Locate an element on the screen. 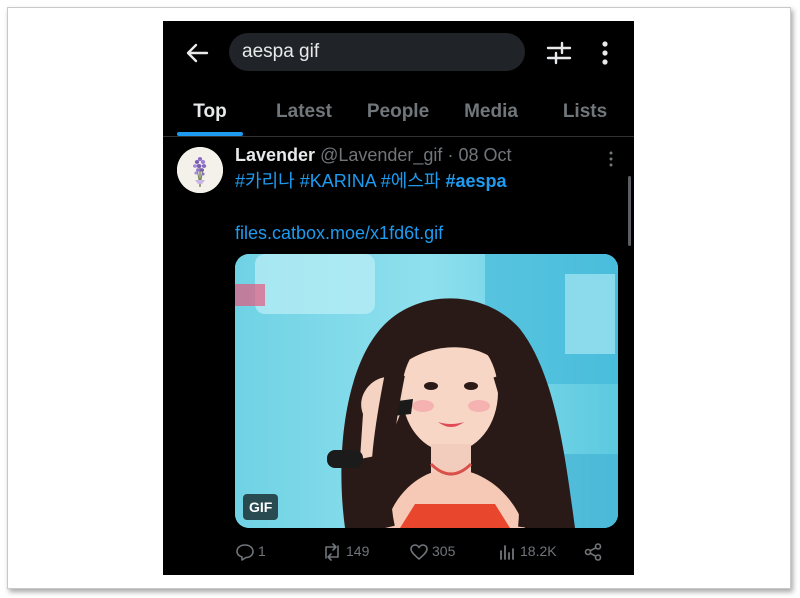  like-button: 305 is located at coordinates (432, 551).